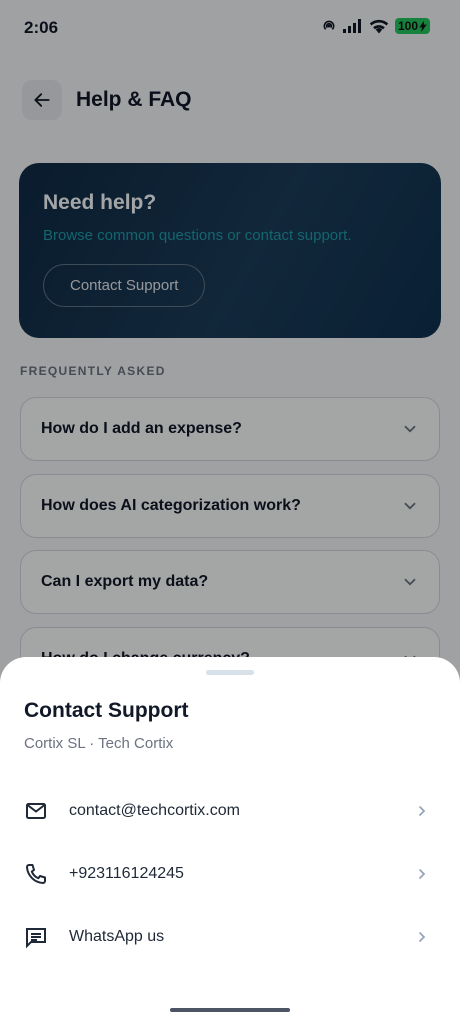 Image resolution: width=460 pixels, height=1024 pixels. What do you see at coordinates (154, 810) in the screenshot?
I see `contact-option-label: contact@techcortix.com` at bounding box center [154, 810].